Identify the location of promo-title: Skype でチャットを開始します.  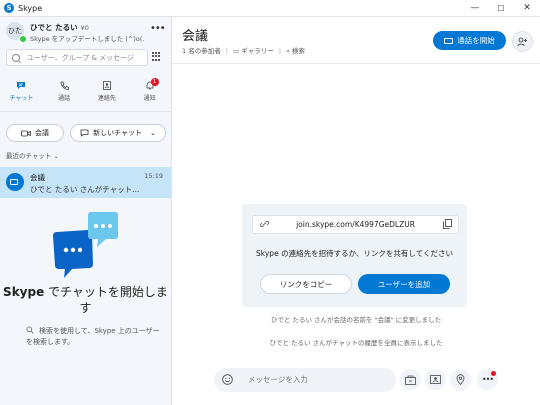
(85, 300).